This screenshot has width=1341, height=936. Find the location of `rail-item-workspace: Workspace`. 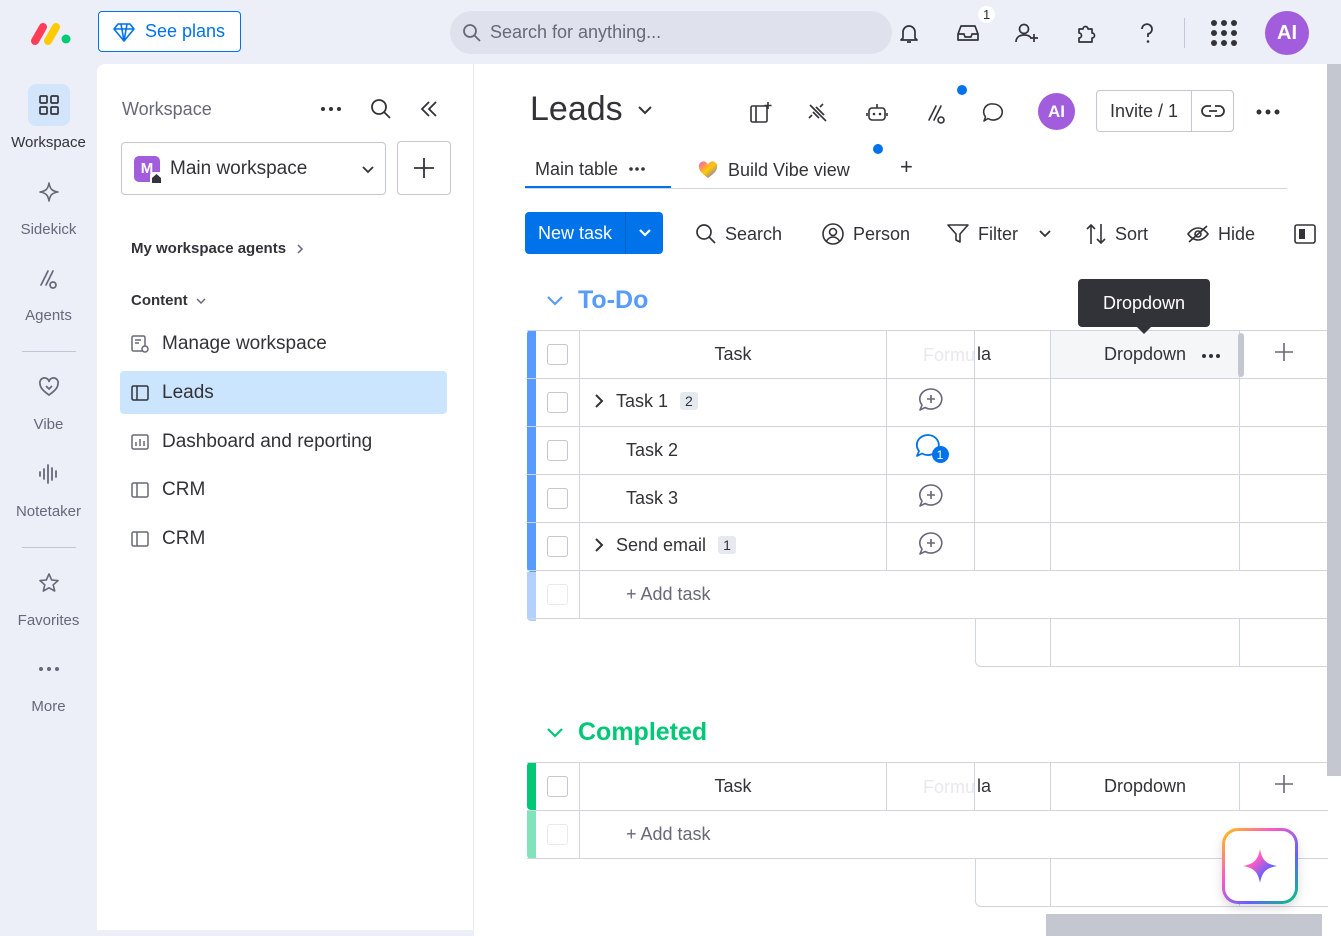

rail-item-workspace: Workspace is located at coordinates (48, 117).